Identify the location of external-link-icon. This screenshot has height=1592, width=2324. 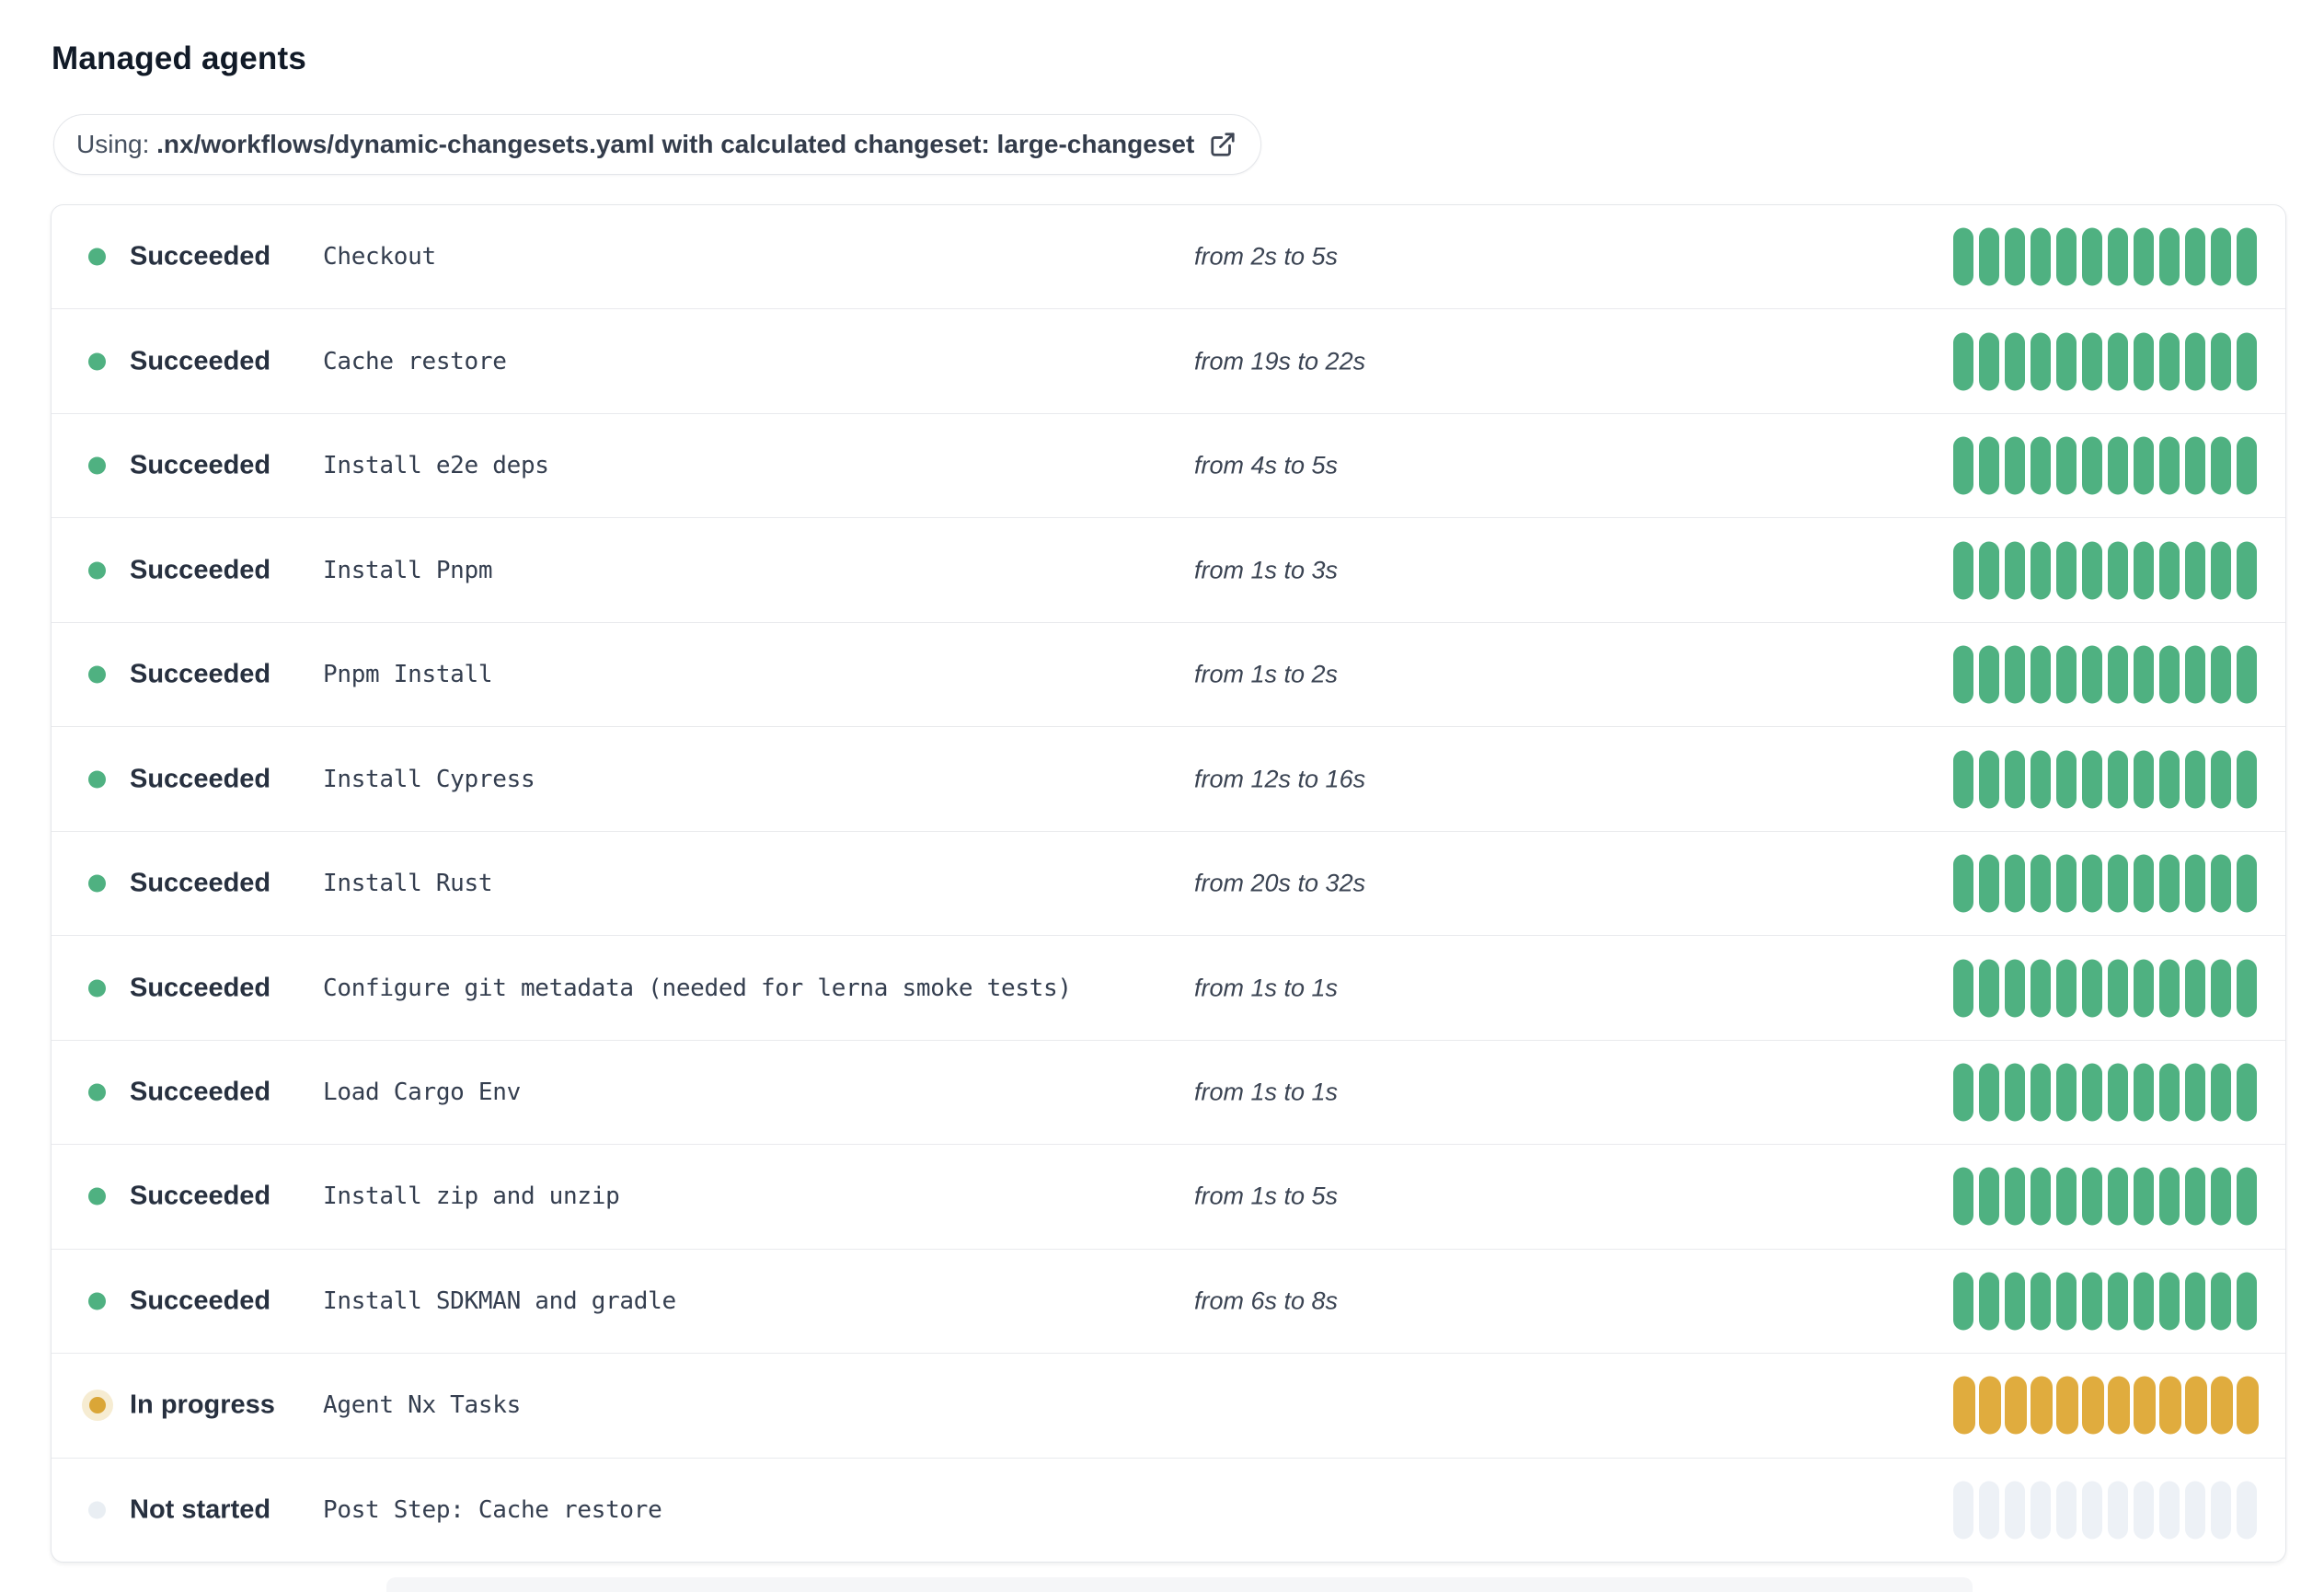
(1223, 144).